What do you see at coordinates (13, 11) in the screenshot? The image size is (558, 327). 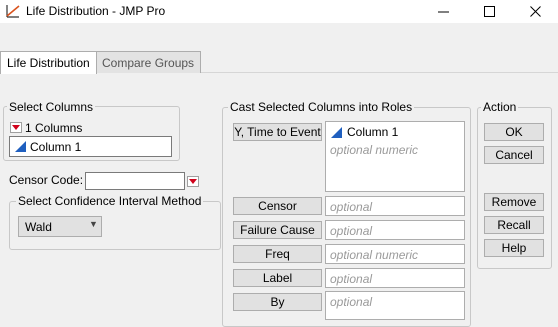 I see `jmp-app-icon` at bounding box center [13, 11].